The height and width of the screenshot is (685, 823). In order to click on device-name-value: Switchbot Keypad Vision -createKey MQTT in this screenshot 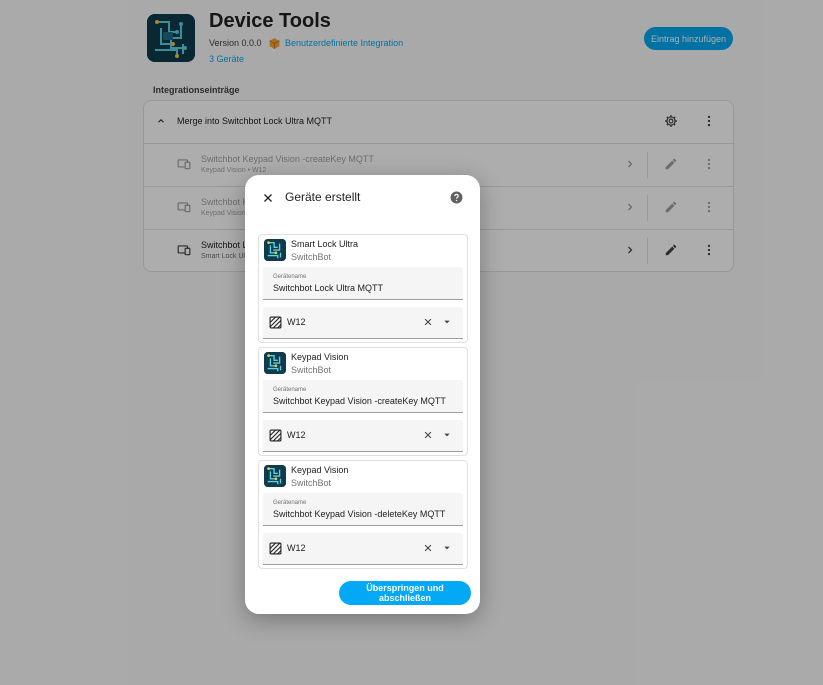, I will do `click(359, 401)`.